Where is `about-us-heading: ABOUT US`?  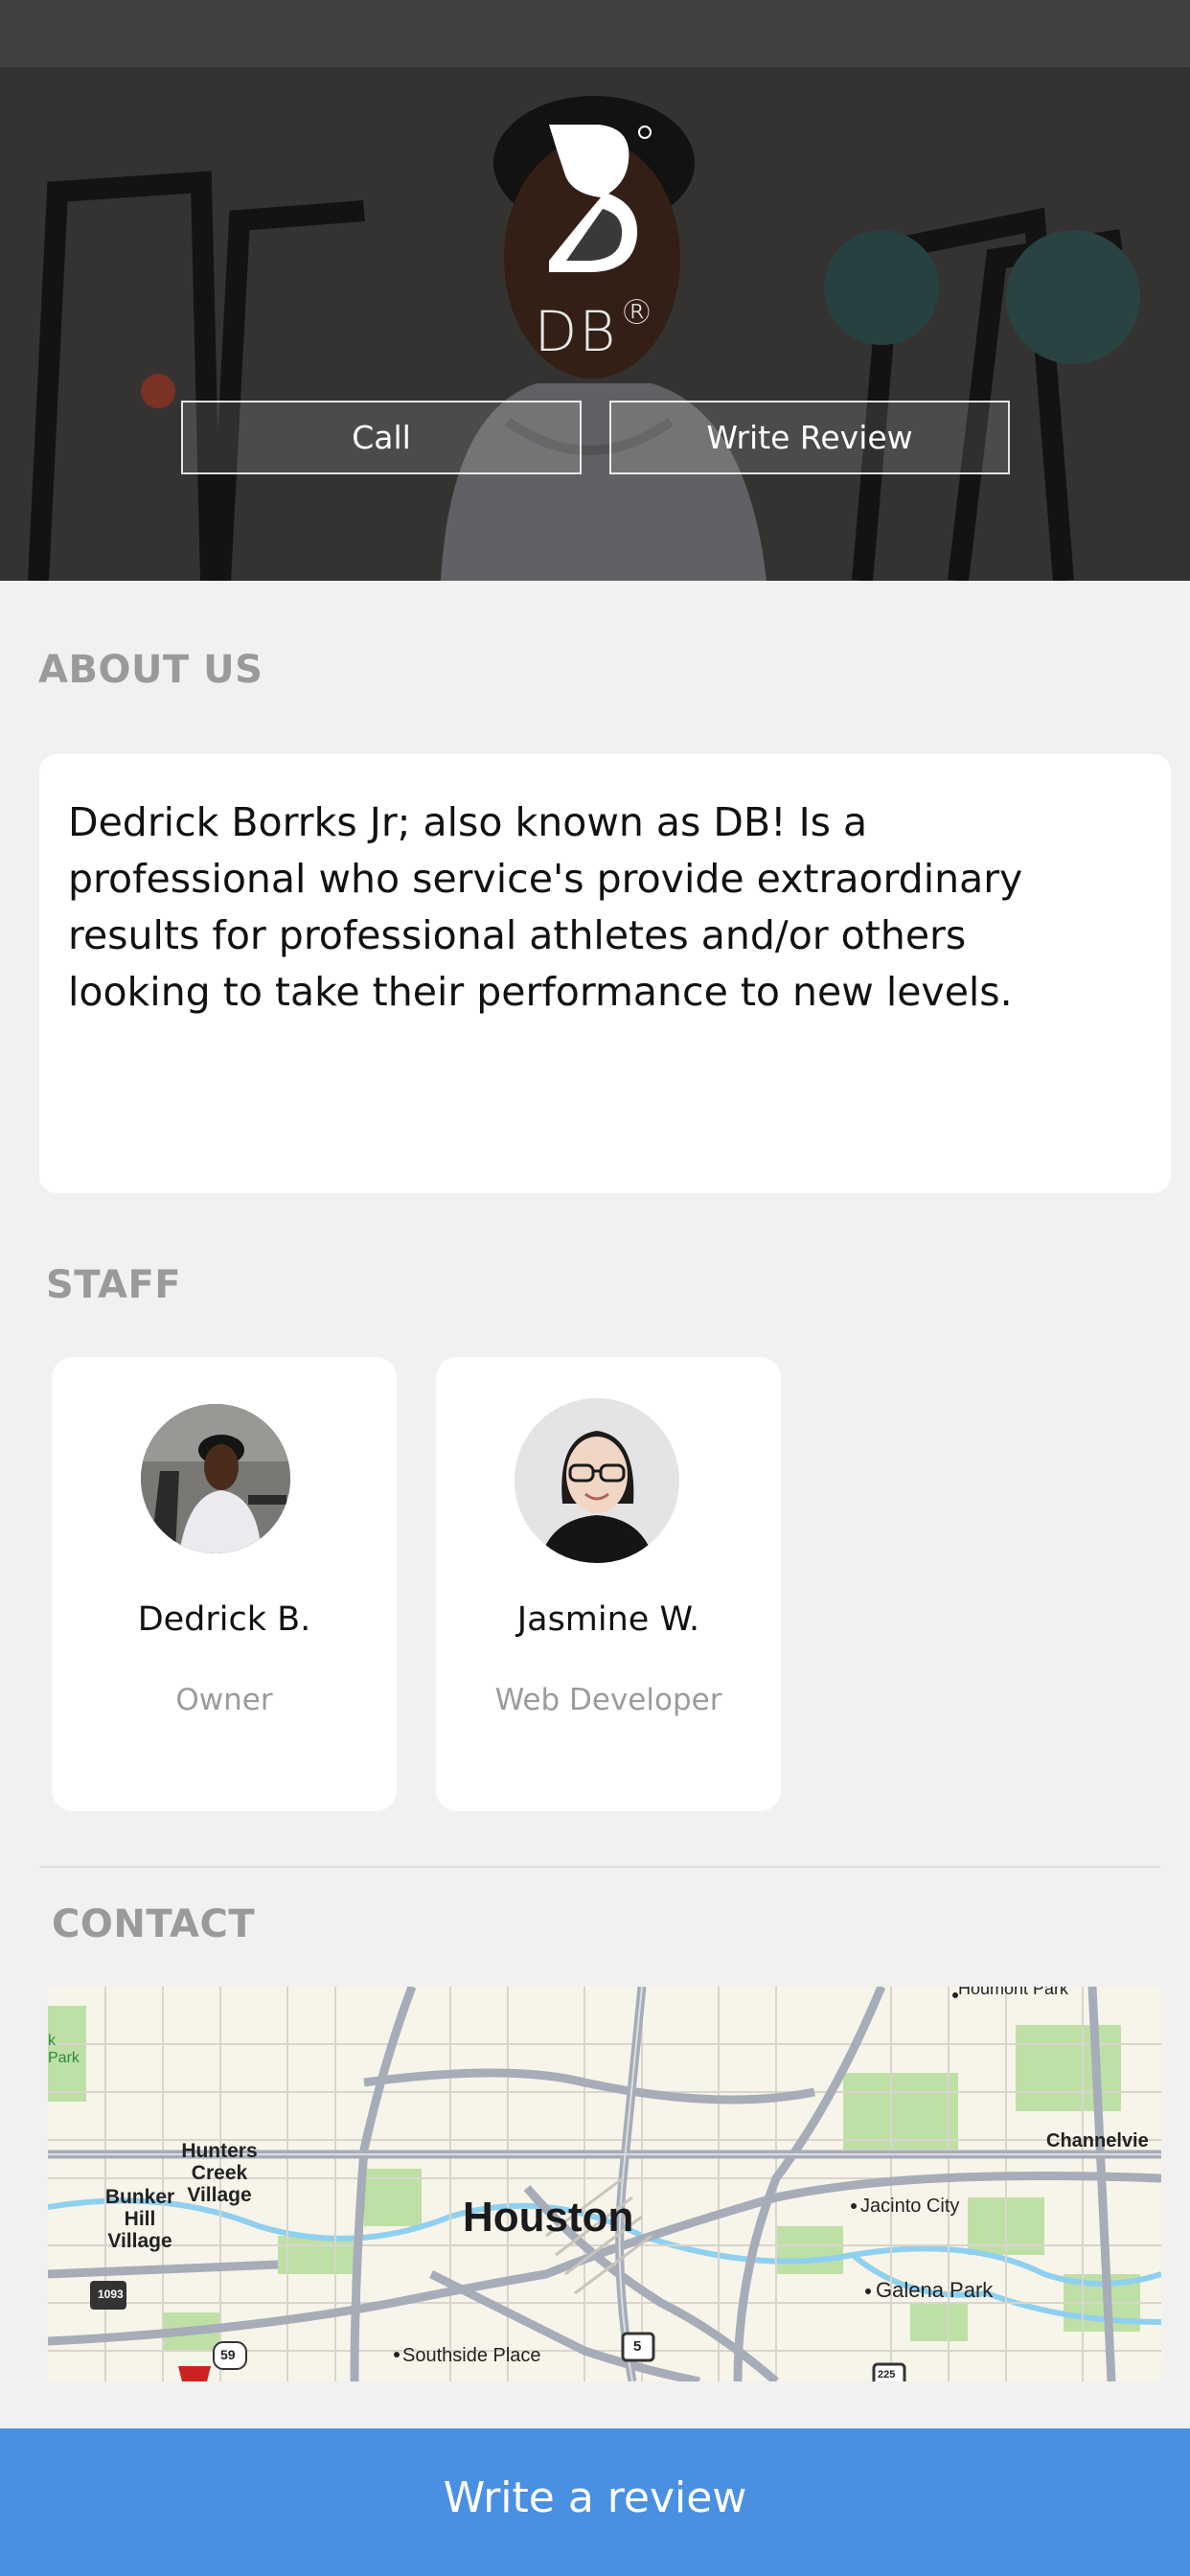 about-us-heading: ABOUT US is located at coordinates (151, 670).